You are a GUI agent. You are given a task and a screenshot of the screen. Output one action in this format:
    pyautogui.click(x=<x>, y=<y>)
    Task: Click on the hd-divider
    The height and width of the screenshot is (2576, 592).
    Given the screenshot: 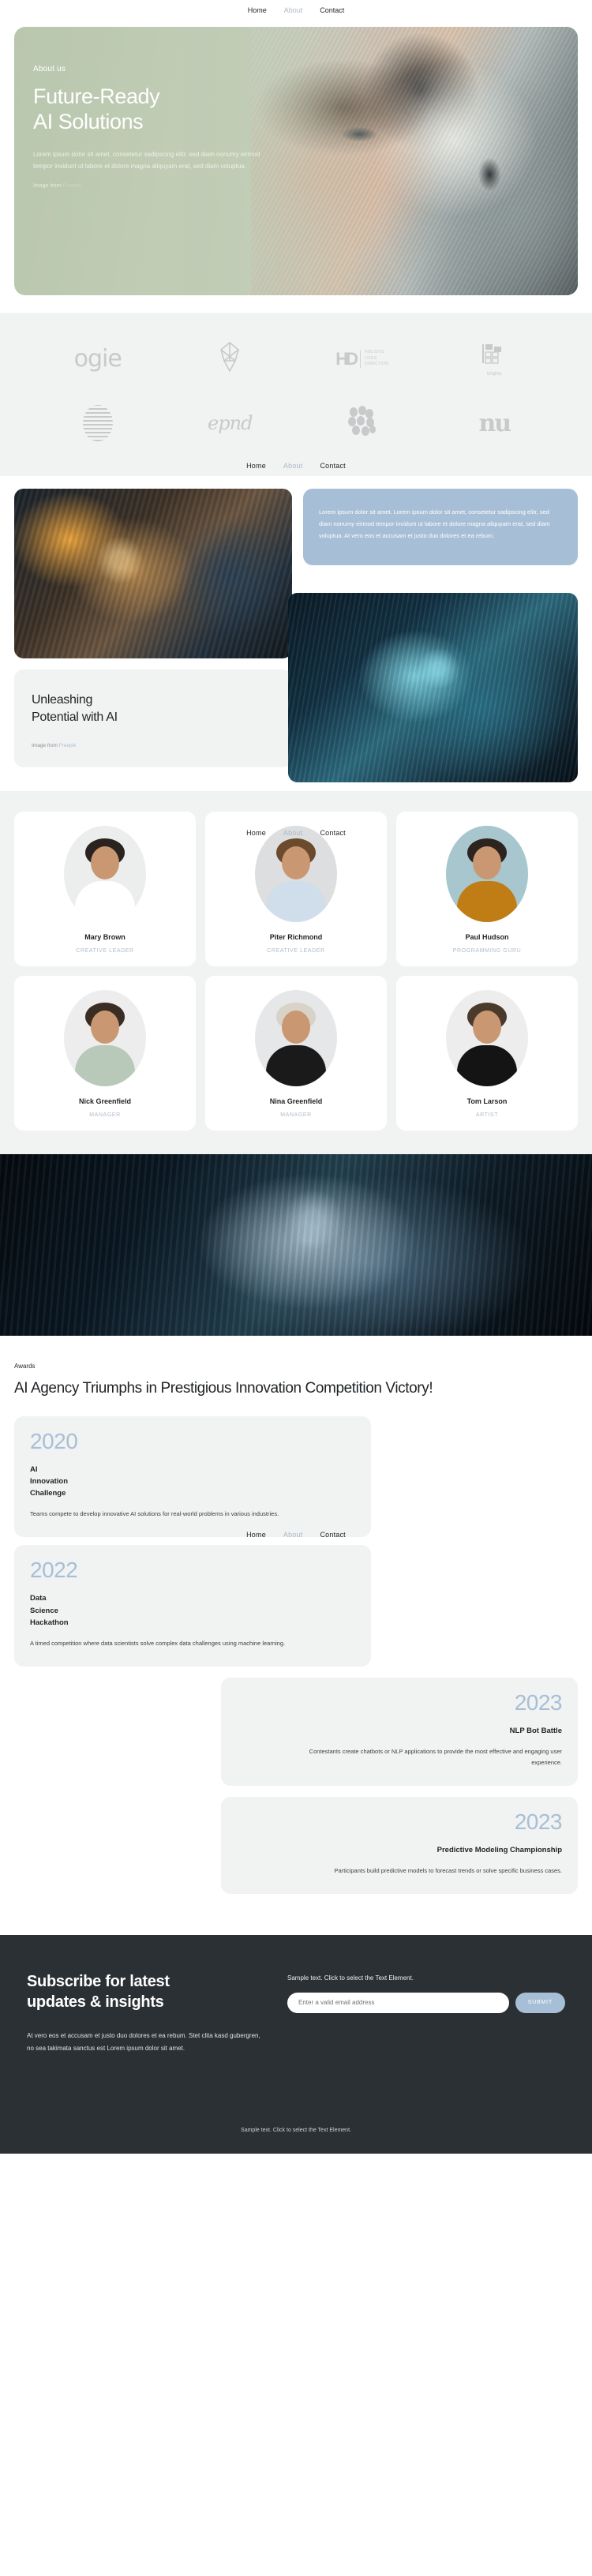 What is the action you would take?
    pyautogui.click(x=361, y=359)
    